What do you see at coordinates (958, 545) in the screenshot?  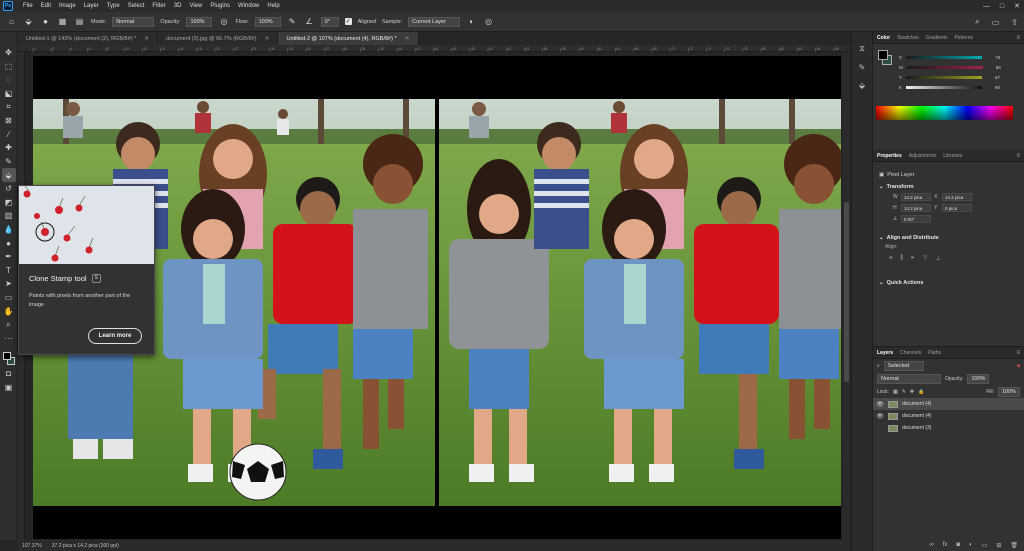 I see `add-mask-icon: ◙` at bounding box center [958, 545].